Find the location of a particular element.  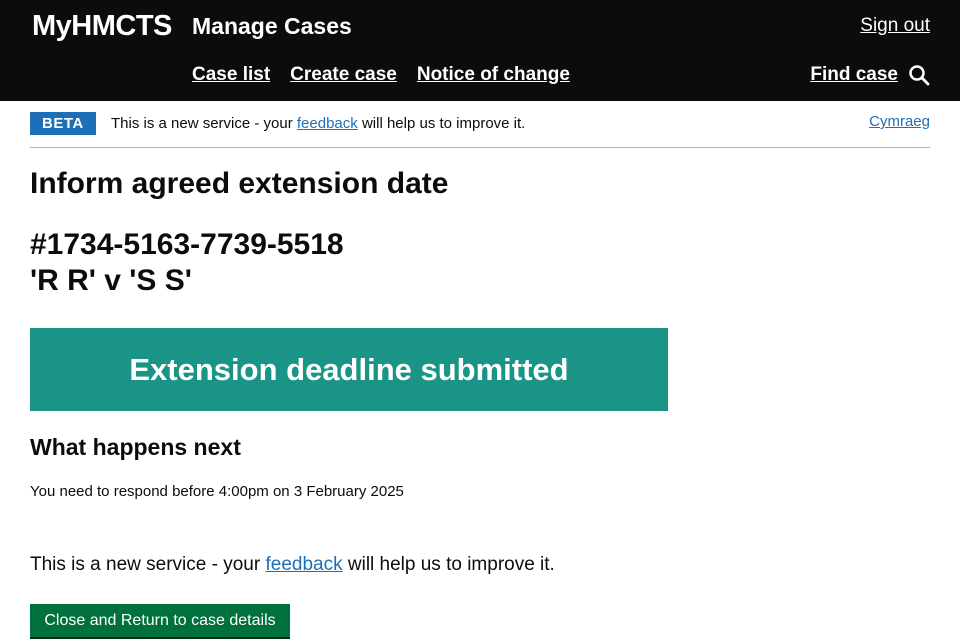

feedback-link: feedback is located at coordinates (327, 123).